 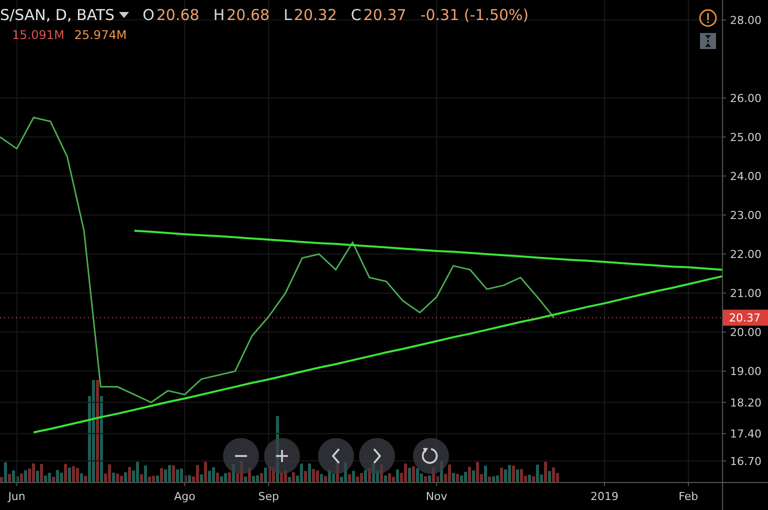 What do you see at coordinates (315, 15) in the screenshot?
I see `ohlc-value: 20.32` at bounding box center [315, 15].